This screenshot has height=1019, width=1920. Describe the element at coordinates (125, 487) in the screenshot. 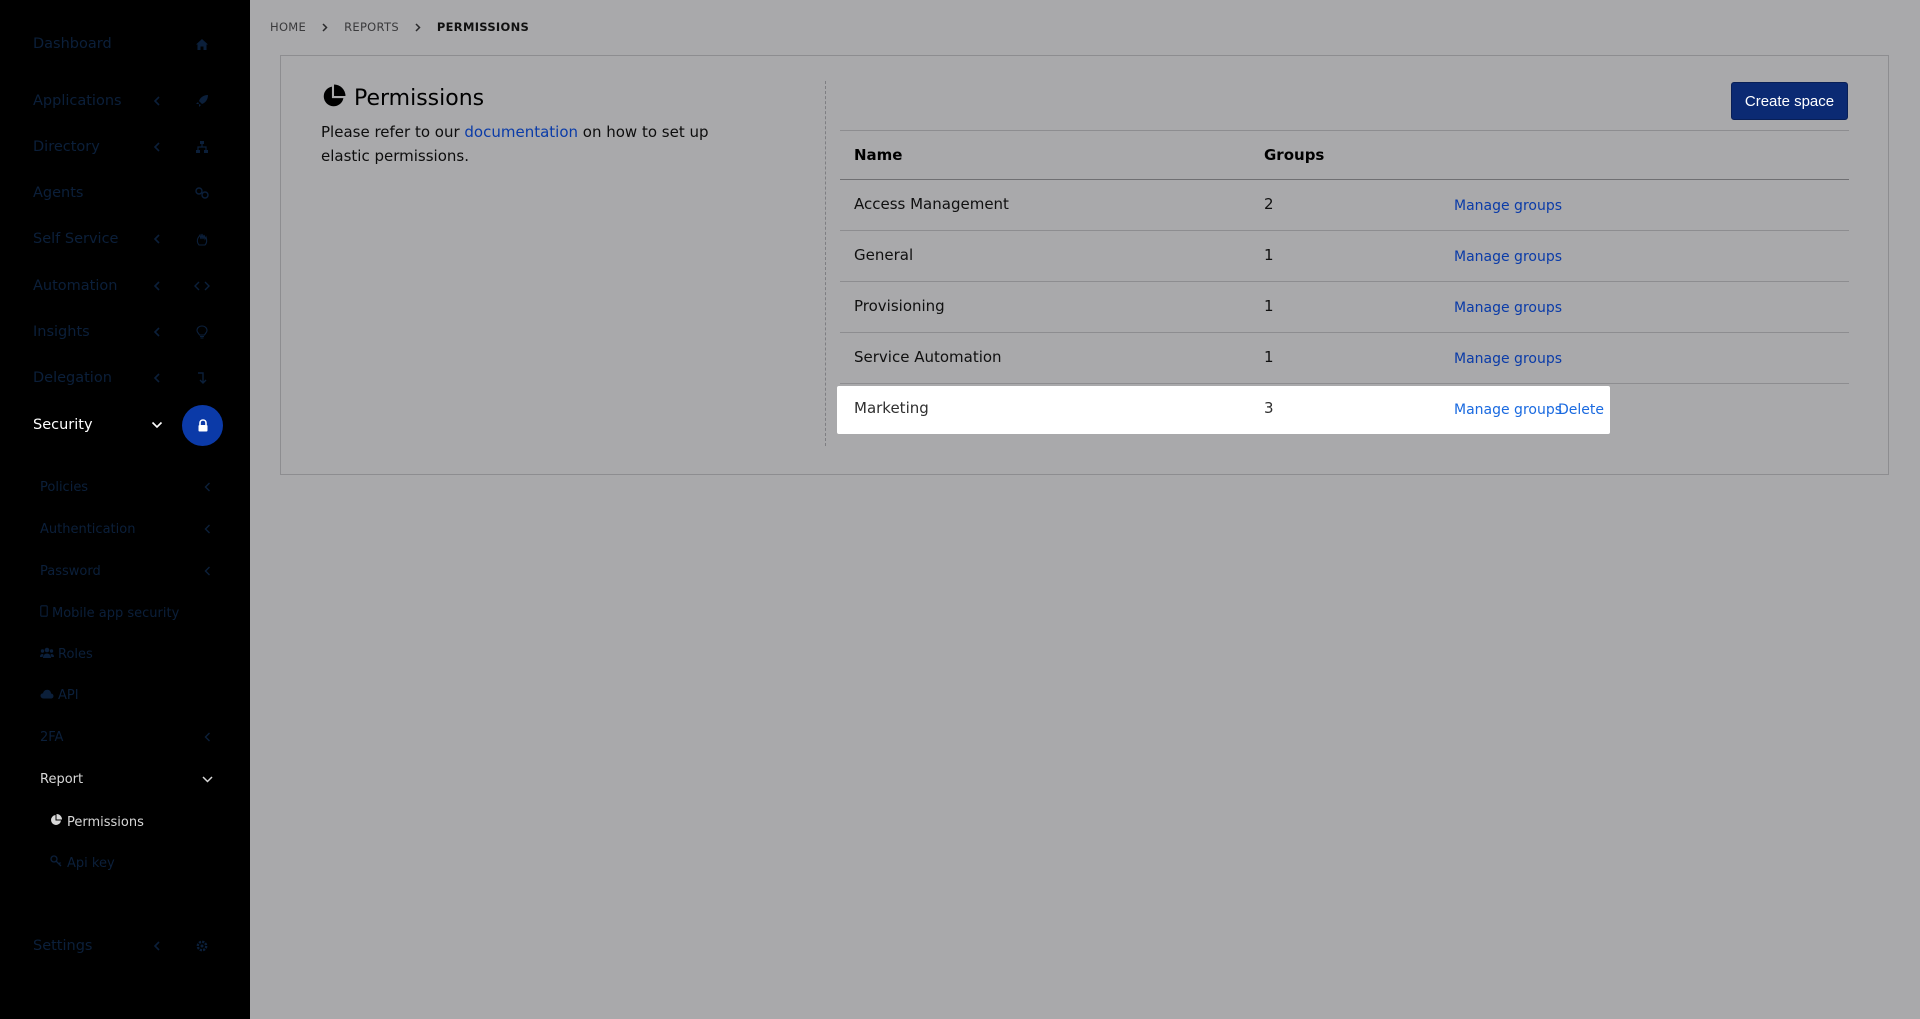

I see `sidebar-sub-policies: Policies` at that location.